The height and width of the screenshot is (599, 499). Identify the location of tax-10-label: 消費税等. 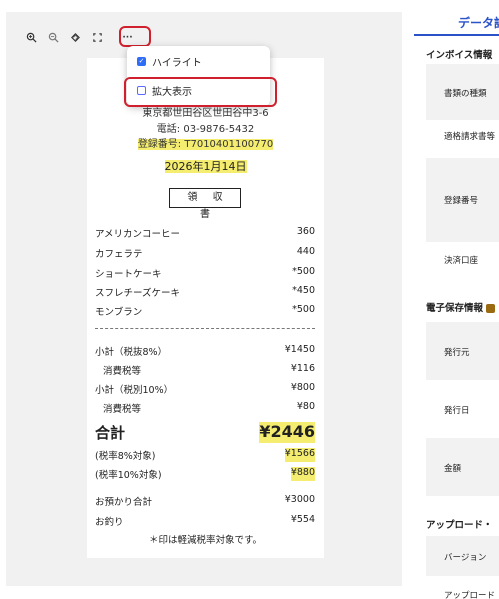
(122, 409).